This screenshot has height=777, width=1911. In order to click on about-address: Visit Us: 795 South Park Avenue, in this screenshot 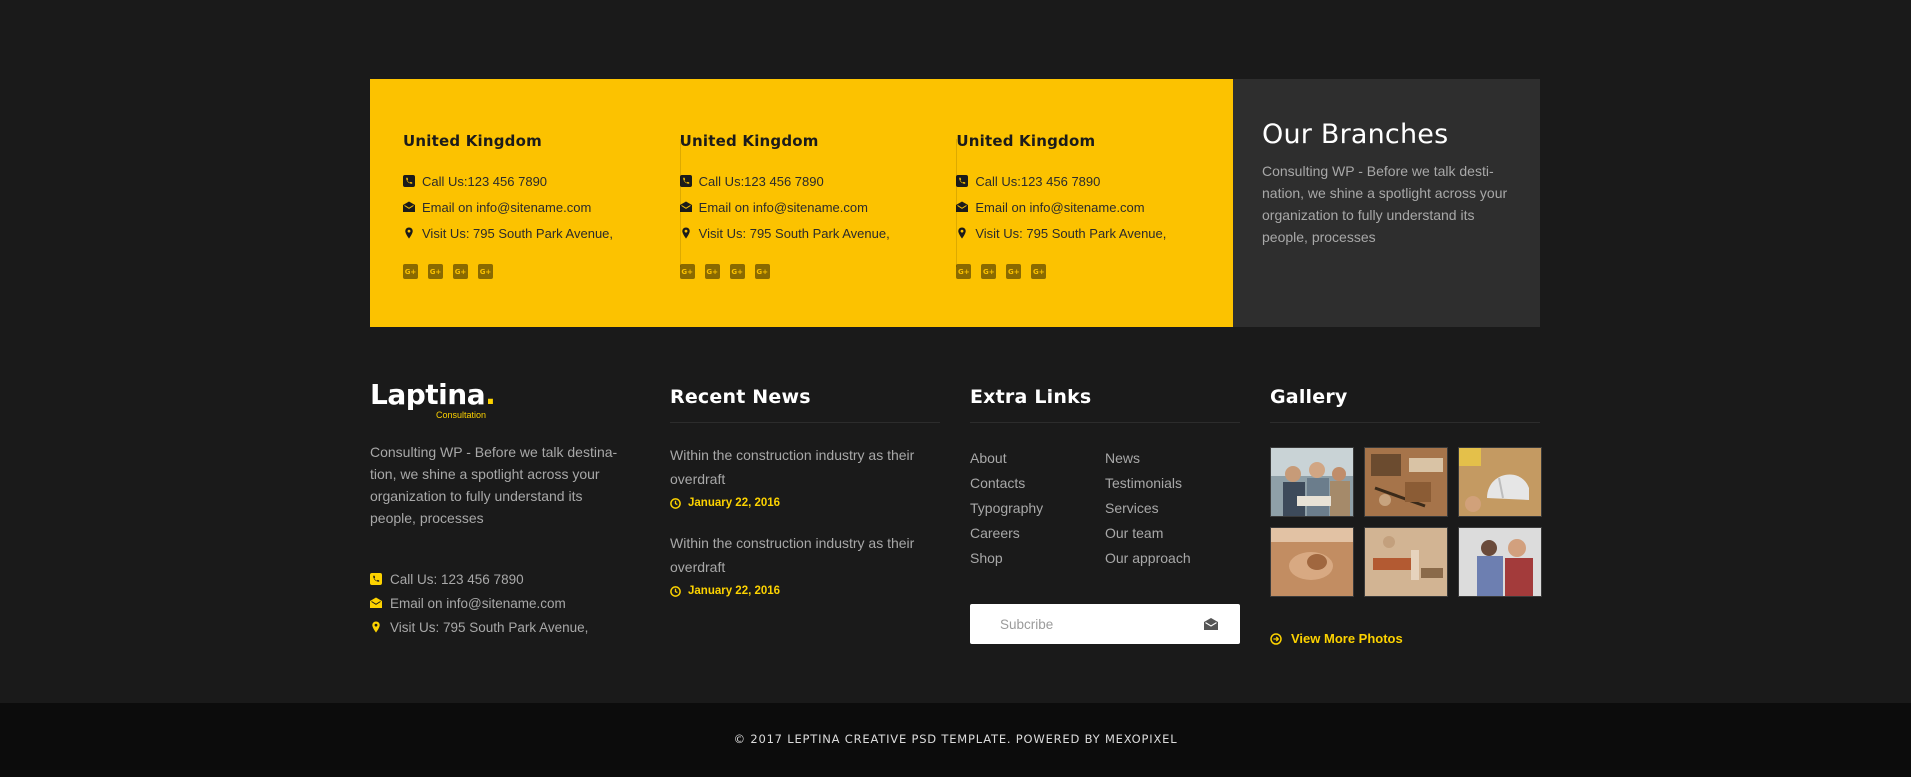, I will do `click(500, 627)`.